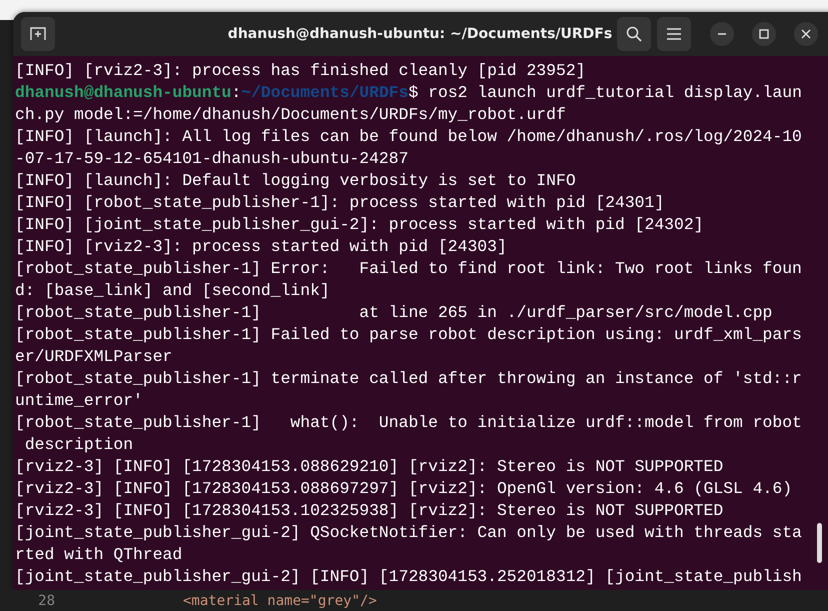  I want to click on output-line: description, so click(79, 445).